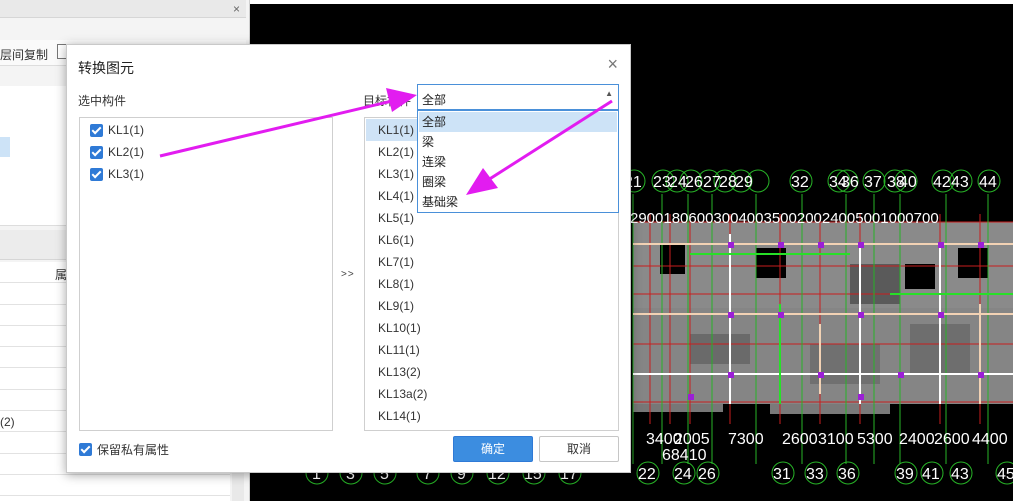  What do you see at coordinates (917, 439) in the screenshot?
I see `dimension-label: 2400` at bounding box center [917, 439].